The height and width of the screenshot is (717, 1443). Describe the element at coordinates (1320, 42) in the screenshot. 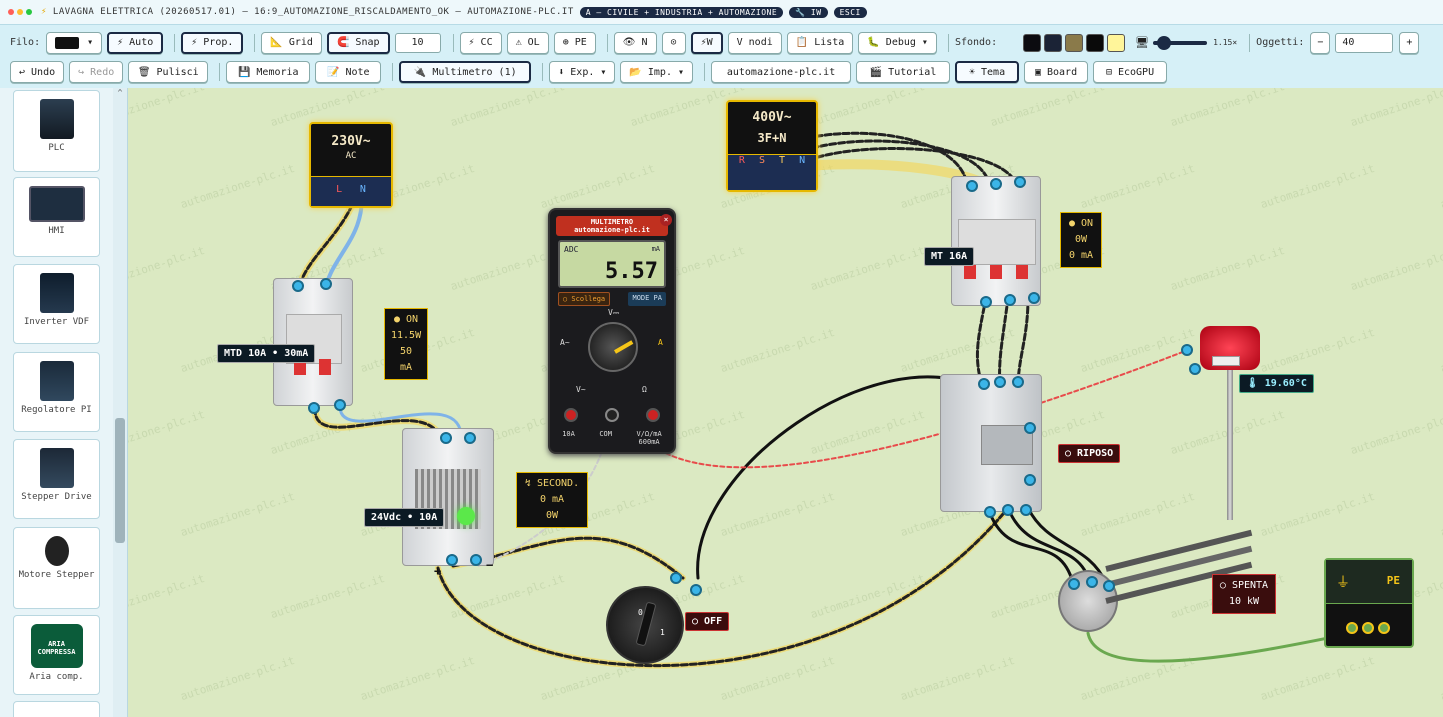

I see `oggetti-minus-button: −` at that location.